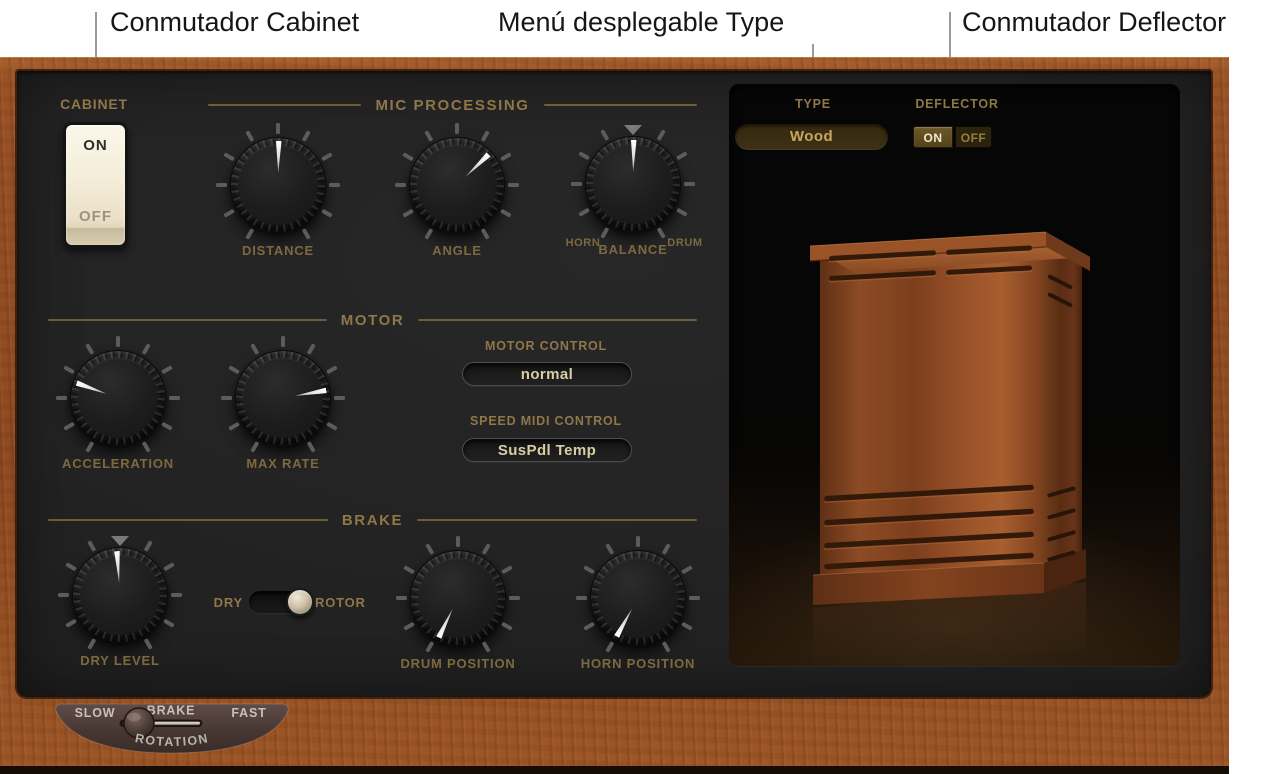 The image size is (1261, 774). I want to click on acceleration-knob: ACCELERATION, so click(118, 403).